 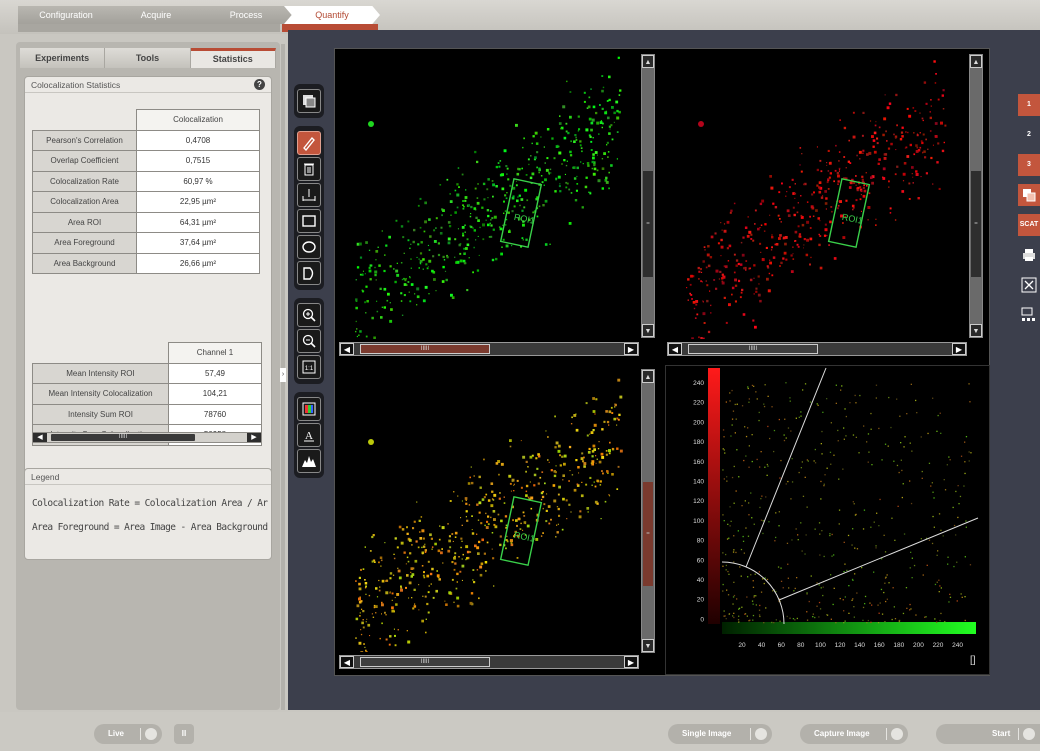 What do you see at coordinates (1029, 105) in the screenshot?
I see `view-1-button: 1` at bounding box center [1029, 105].